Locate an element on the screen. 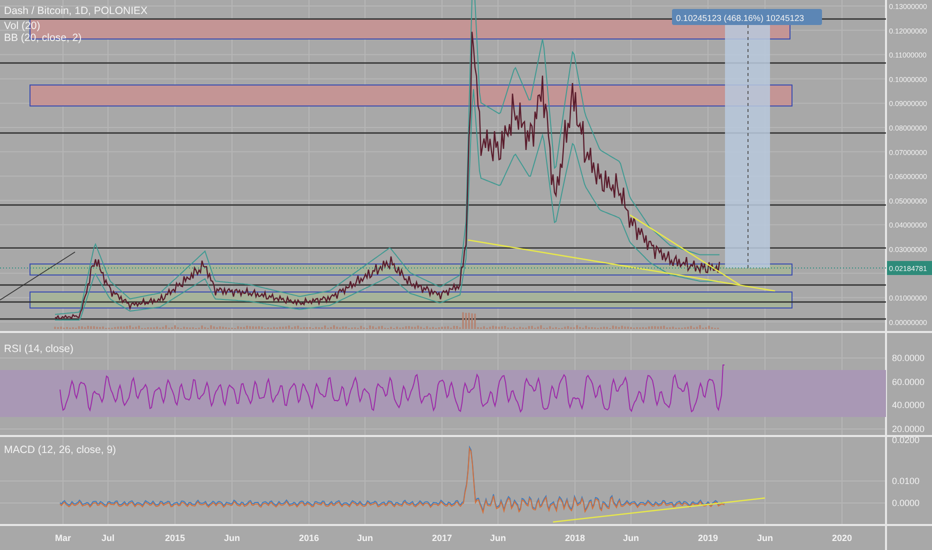 This screenshot has height=550, width=932. time-axis-label: 2015 is located at coordinates (175, 538).